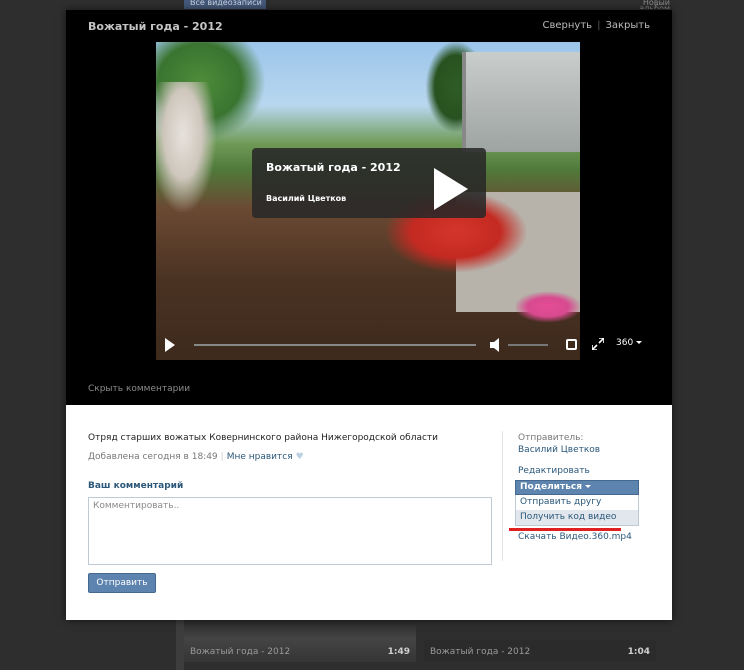 The height and width of the screenshot is (670, 744). What do you see at coordinates (528, 345) in the screenshot?
I see `volume-slider` at bounding box center [528, 345].